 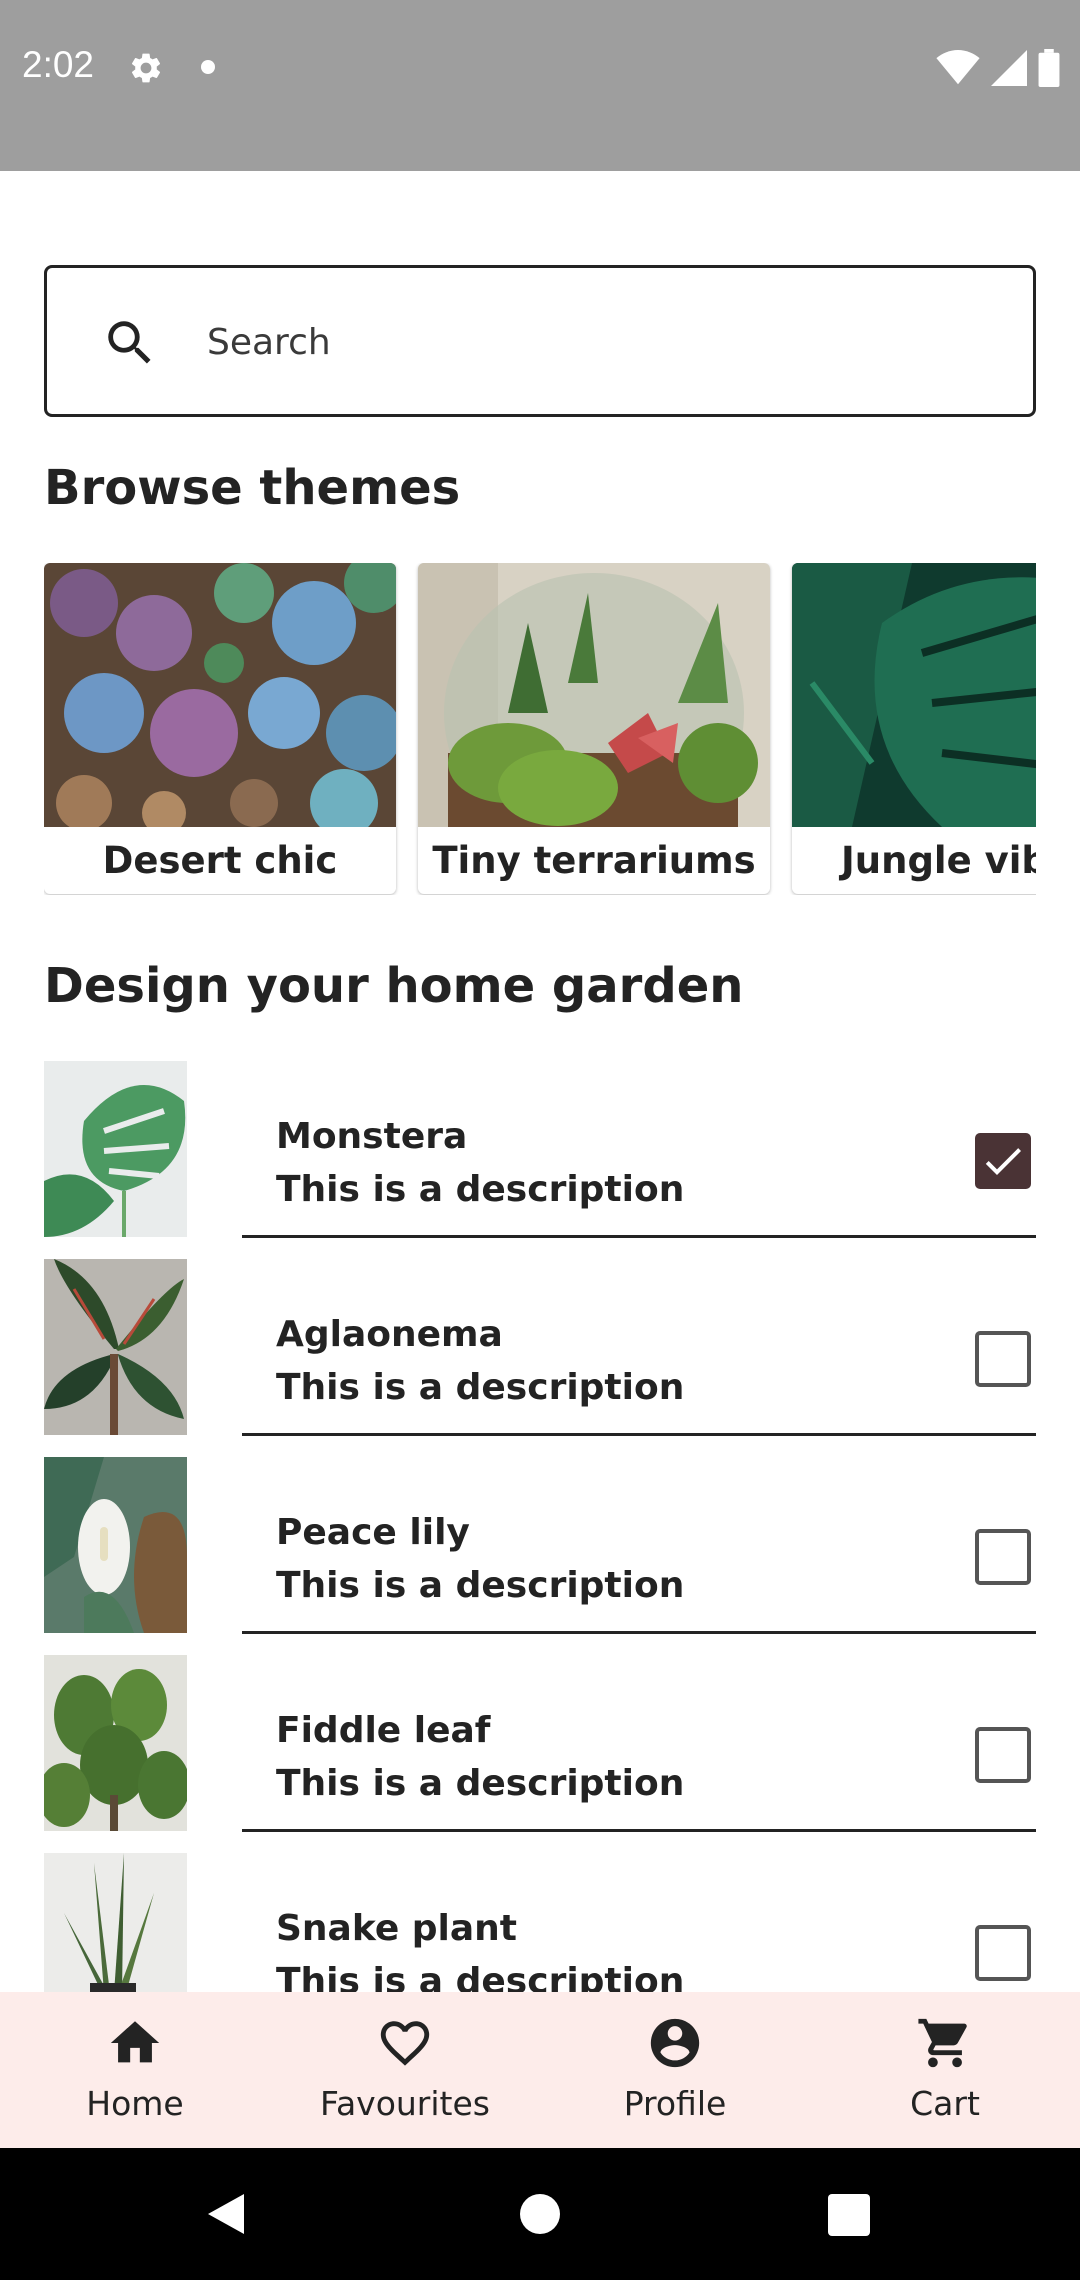 I want to click on plant-text: Monstera This is a description, so click(x=480, y=1166).